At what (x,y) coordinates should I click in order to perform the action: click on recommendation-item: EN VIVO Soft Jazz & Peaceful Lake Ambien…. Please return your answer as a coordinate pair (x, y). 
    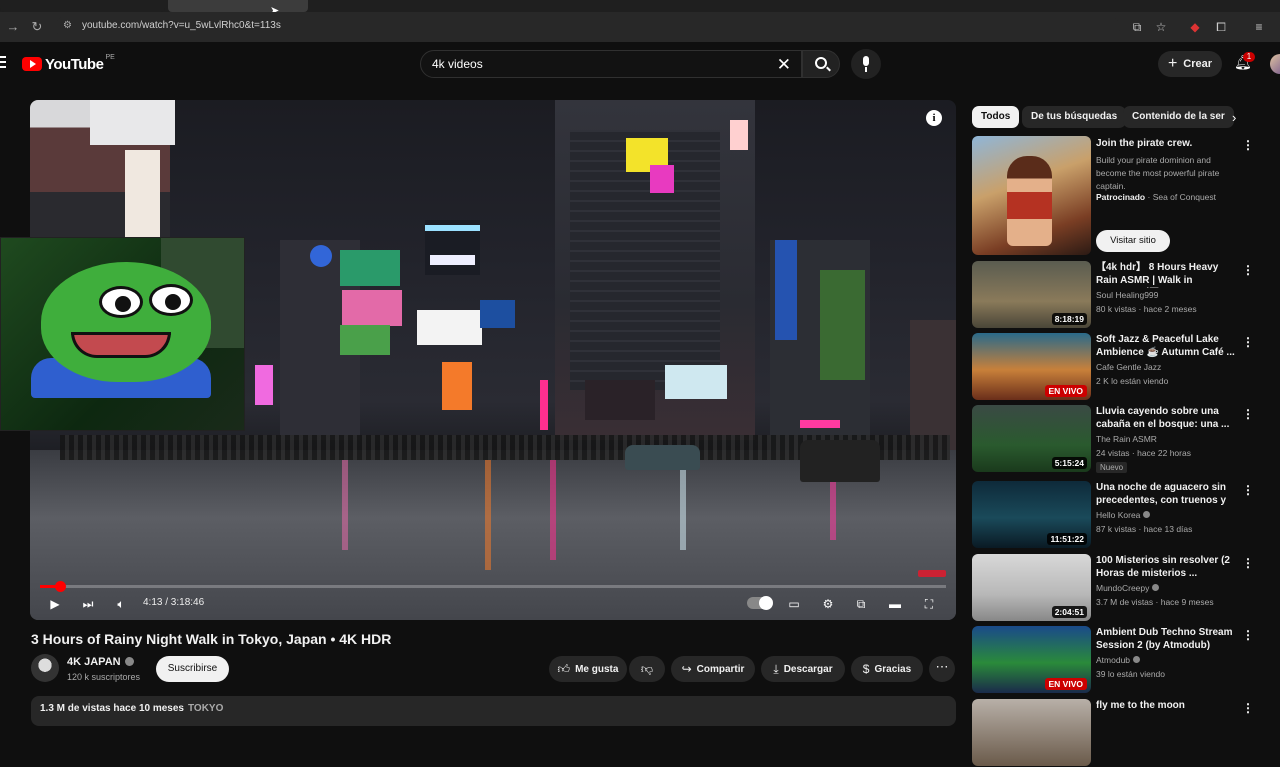
    Looking at the image, I should click on (1117, 367).